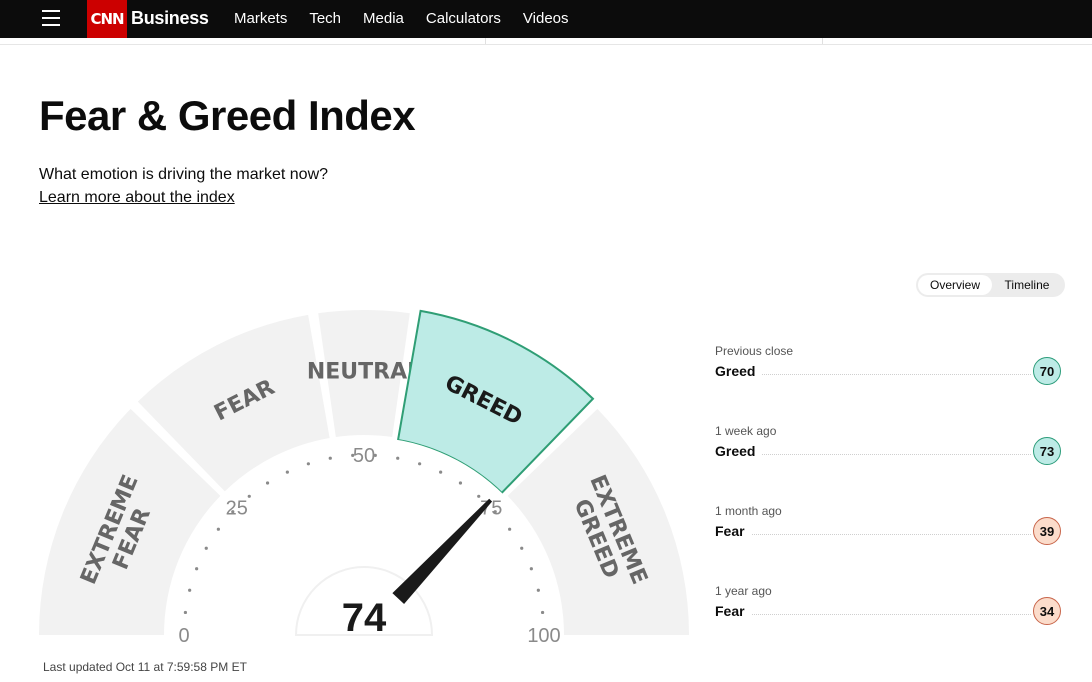 The height and width of the screenshot is (682, 1092). What do you see at coordinates (325, 18) in the screenshot?
I see `nav-tech: Tech` at bounding box center [325, 18].